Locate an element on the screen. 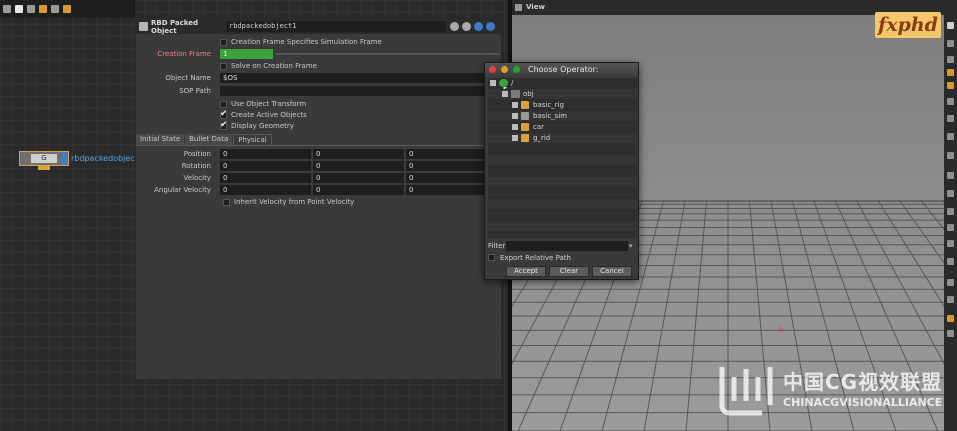  position-x-field: 0 is located at coordinates (265, 154).